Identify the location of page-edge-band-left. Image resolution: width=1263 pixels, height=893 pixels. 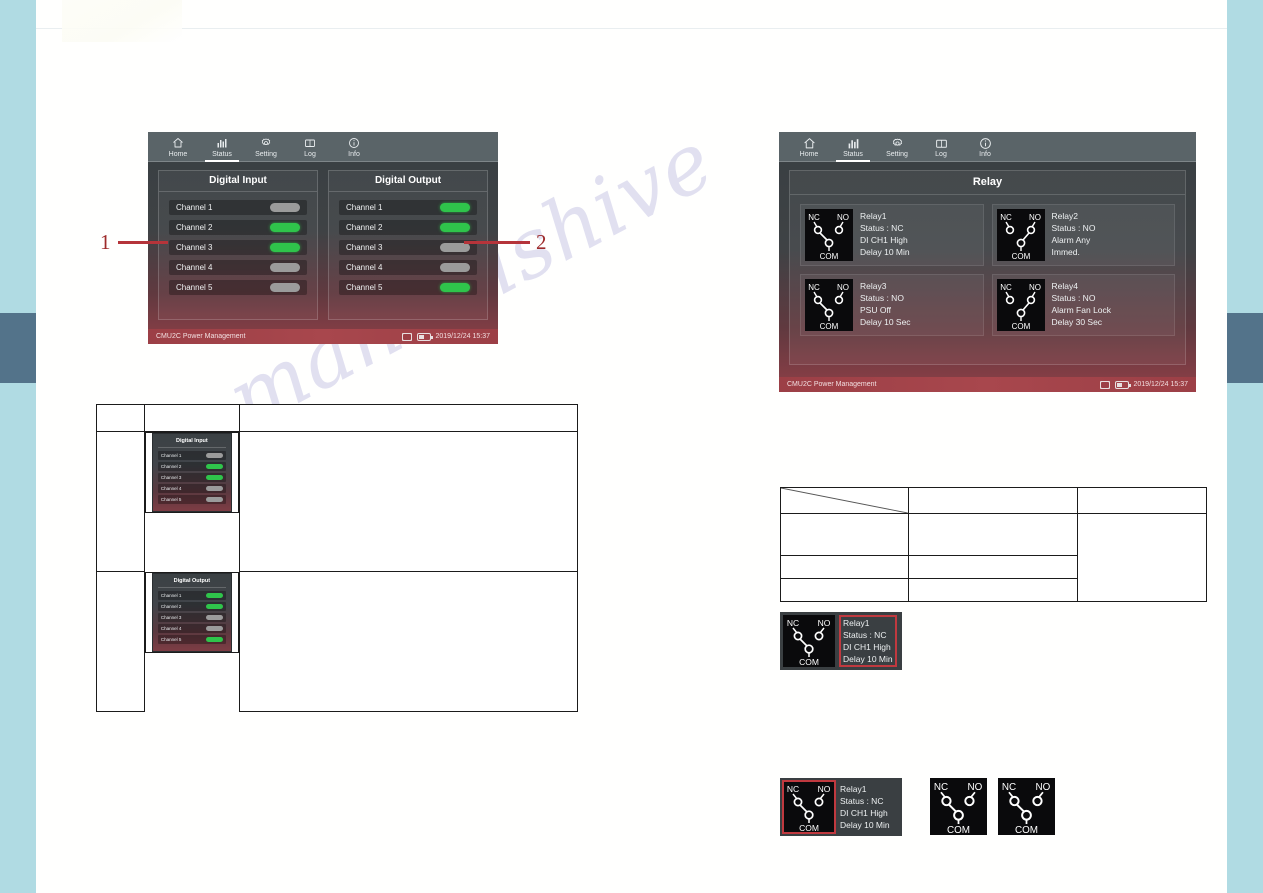
(18, 446).